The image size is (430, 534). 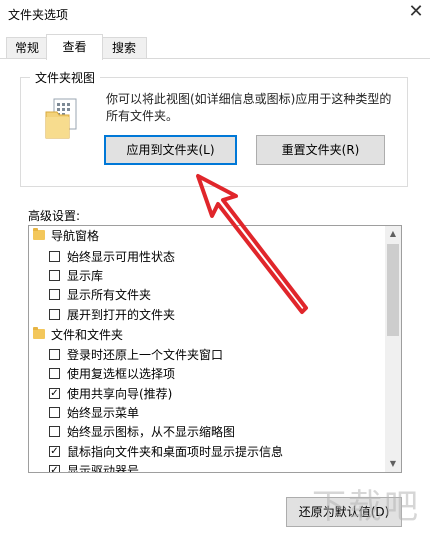 What do you see at coordinates (103, 413) in the screenshot?
I see `option-label: 始终显示菜单` at bounding box center [103, 413].